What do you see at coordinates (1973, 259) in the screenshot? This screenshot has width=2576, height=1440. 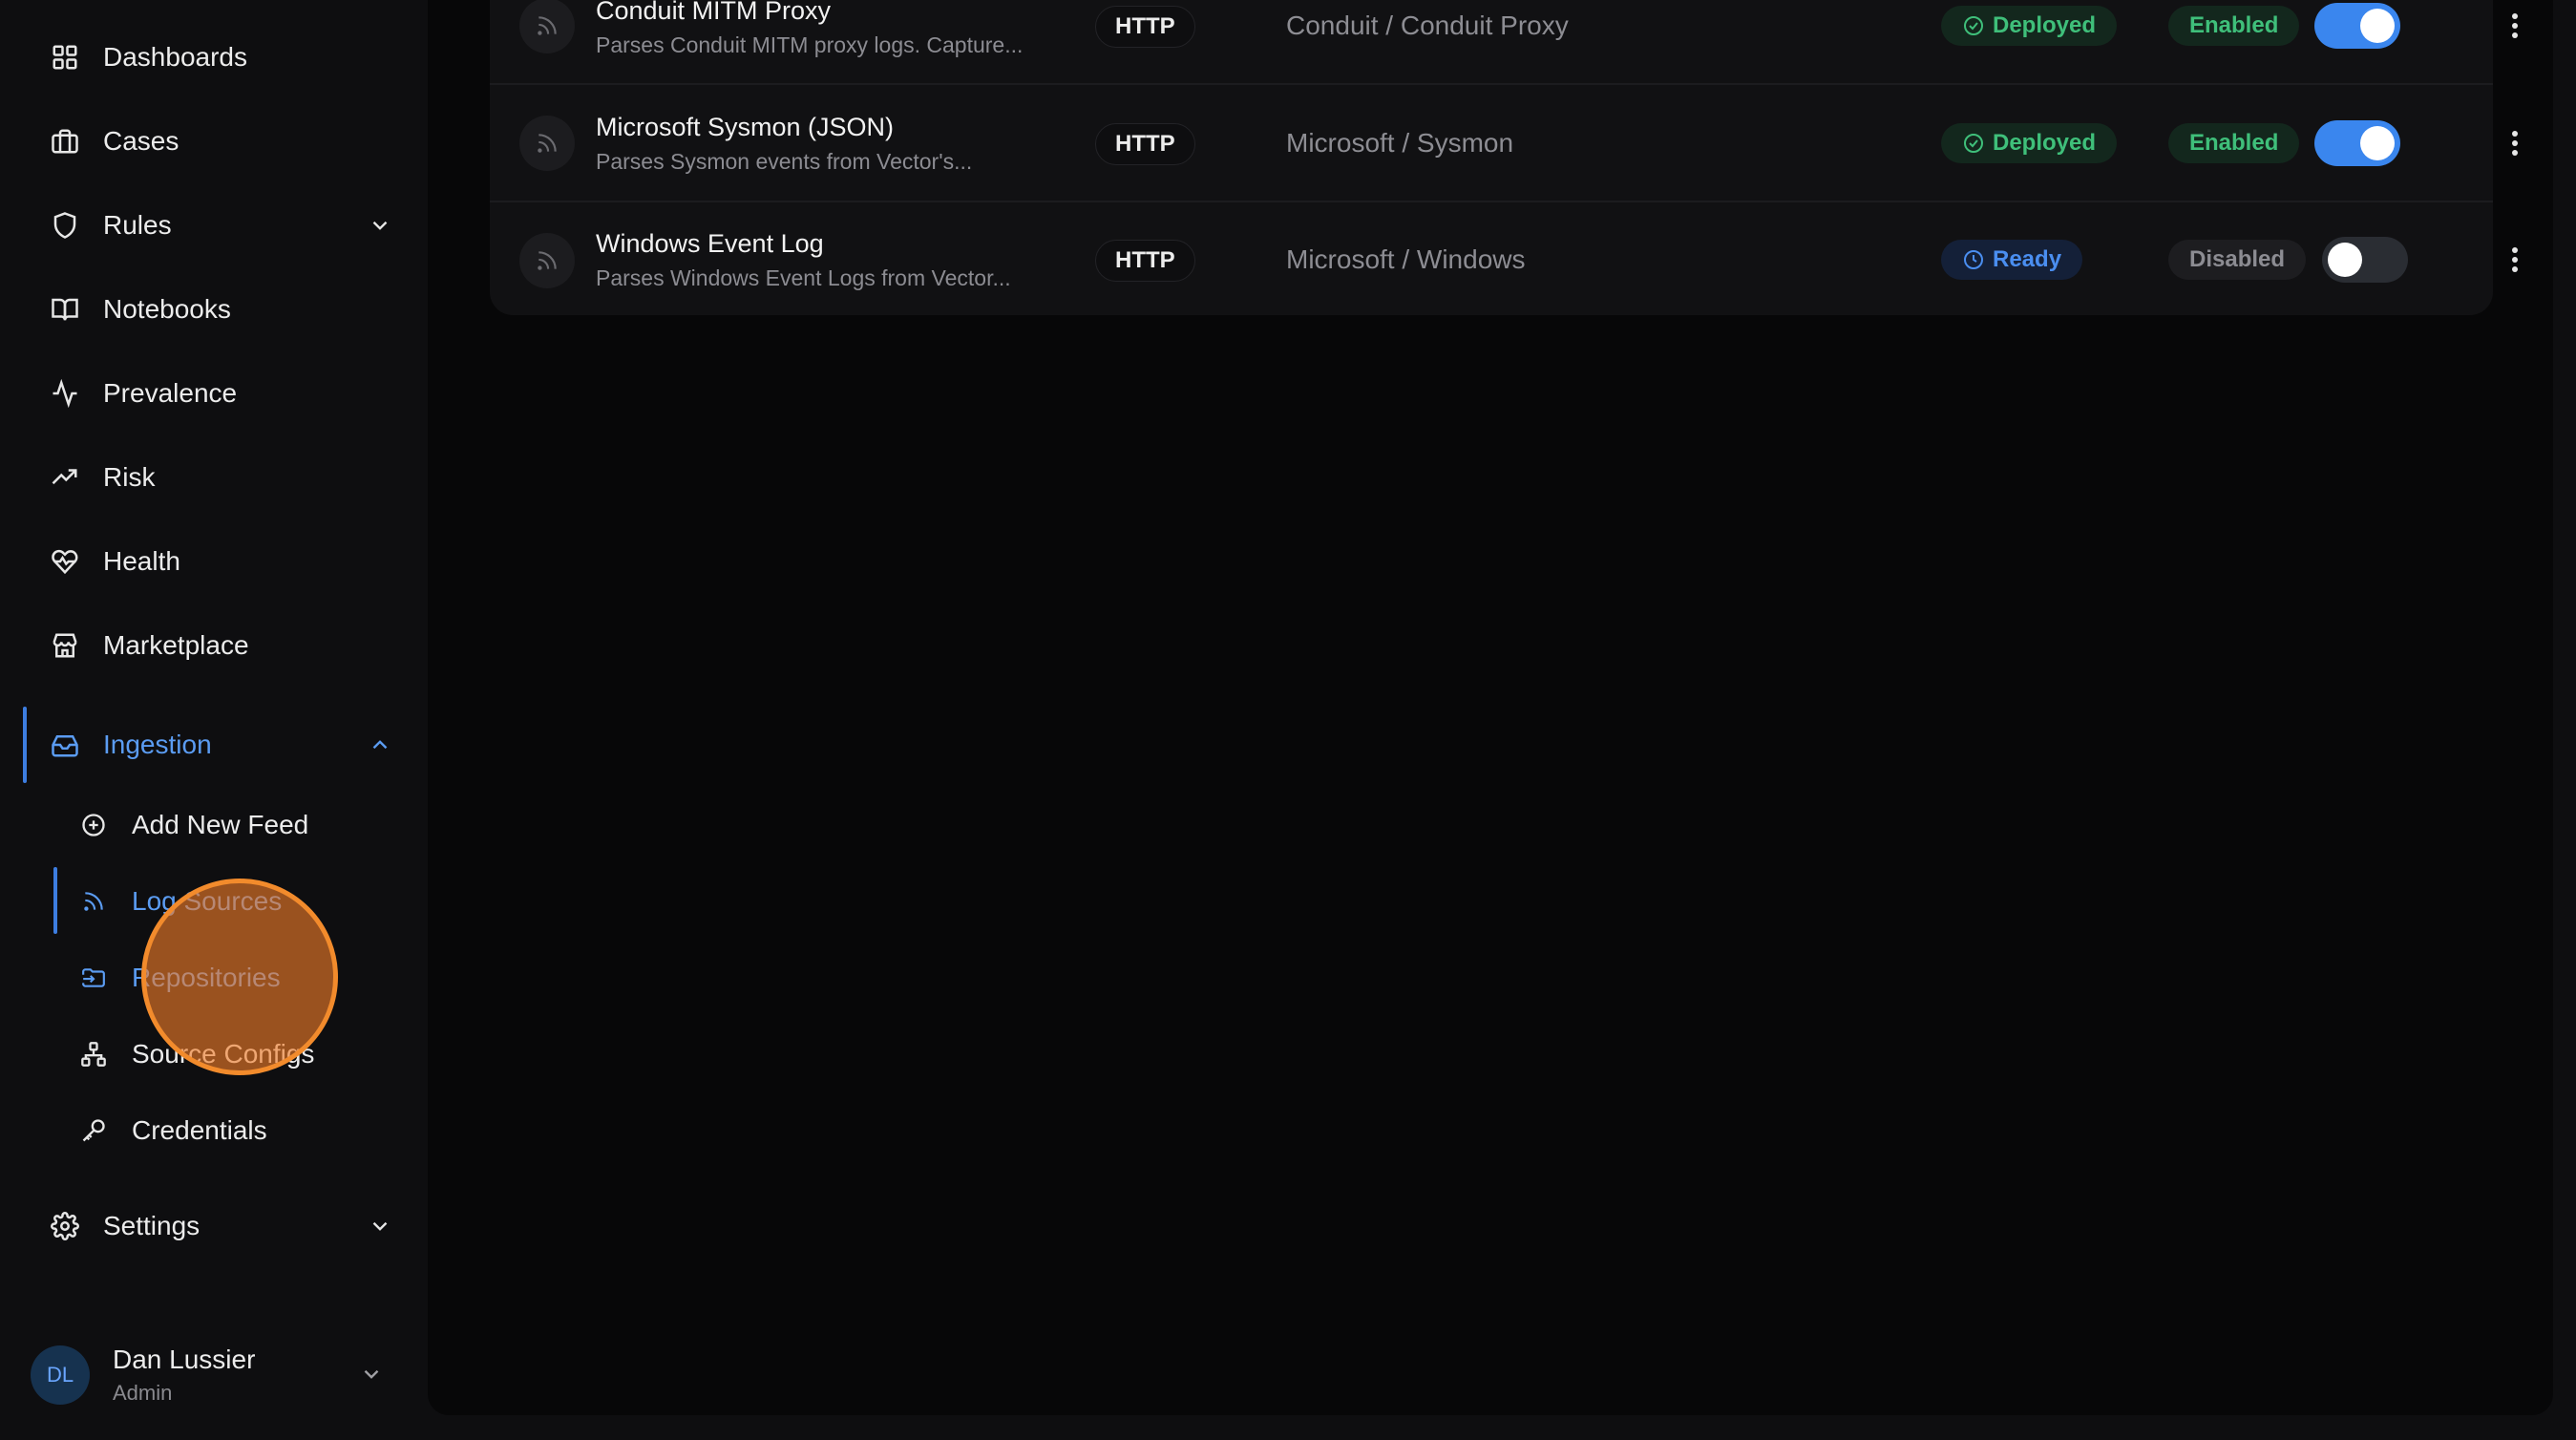 I see `clock-icon` at bounding box center [1973, 259].